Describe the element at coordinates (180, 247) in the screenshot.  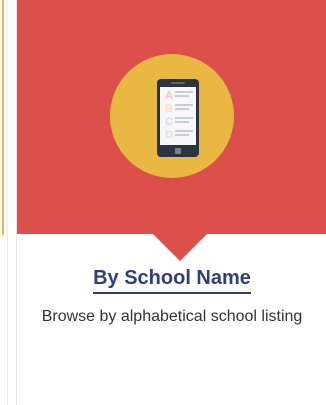
I see `hero-pointer` at that location.